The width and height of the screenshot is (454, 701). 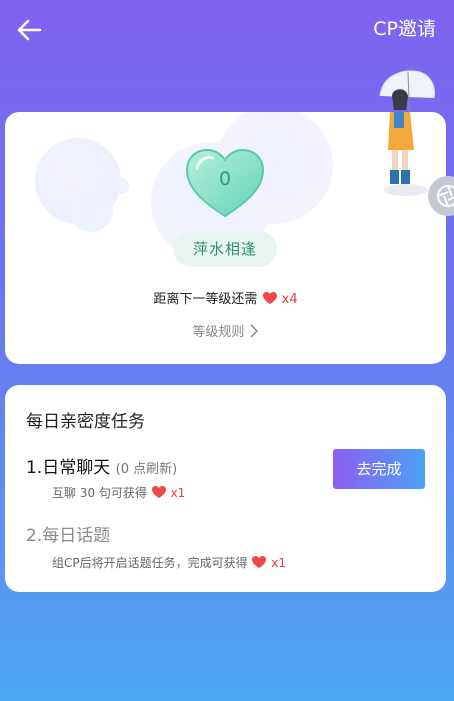 What do you see at coordinates (178, 493) in the screenshot?
I see `task-chat-reward: x1` at bounding box center [178, 493].